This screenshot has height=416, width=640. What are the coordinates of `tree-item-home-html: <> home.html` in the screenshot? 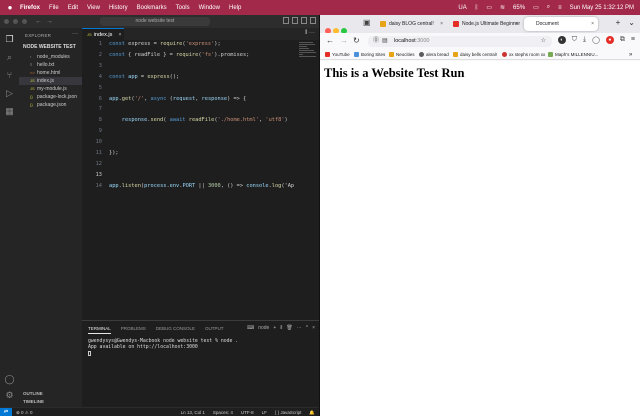 It's located at (50, 73).